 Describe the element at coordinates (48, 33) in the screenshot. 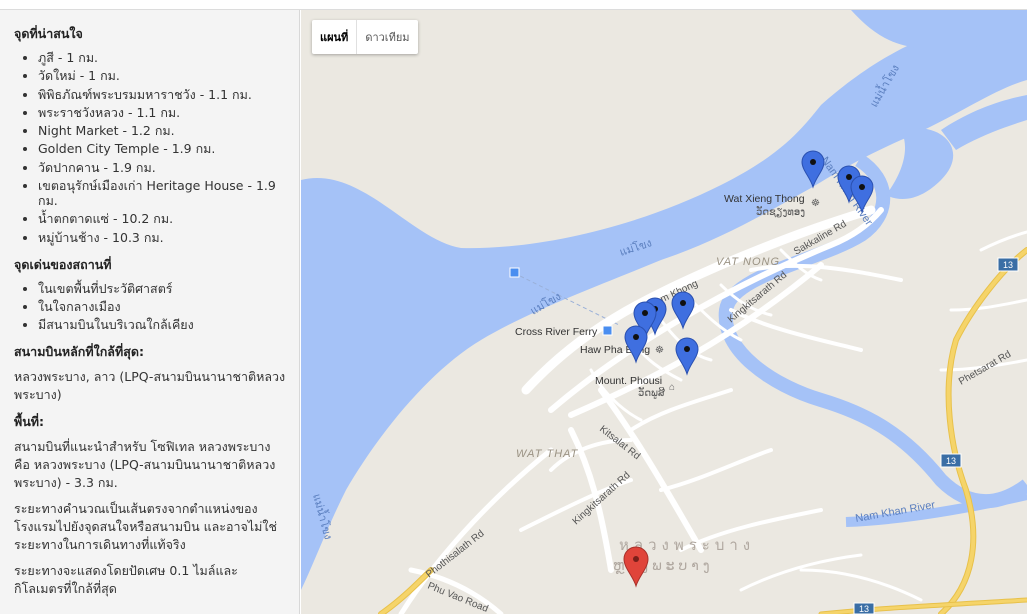

I see `attractions-heading: จุดที่น่าสนใจ` at that location.